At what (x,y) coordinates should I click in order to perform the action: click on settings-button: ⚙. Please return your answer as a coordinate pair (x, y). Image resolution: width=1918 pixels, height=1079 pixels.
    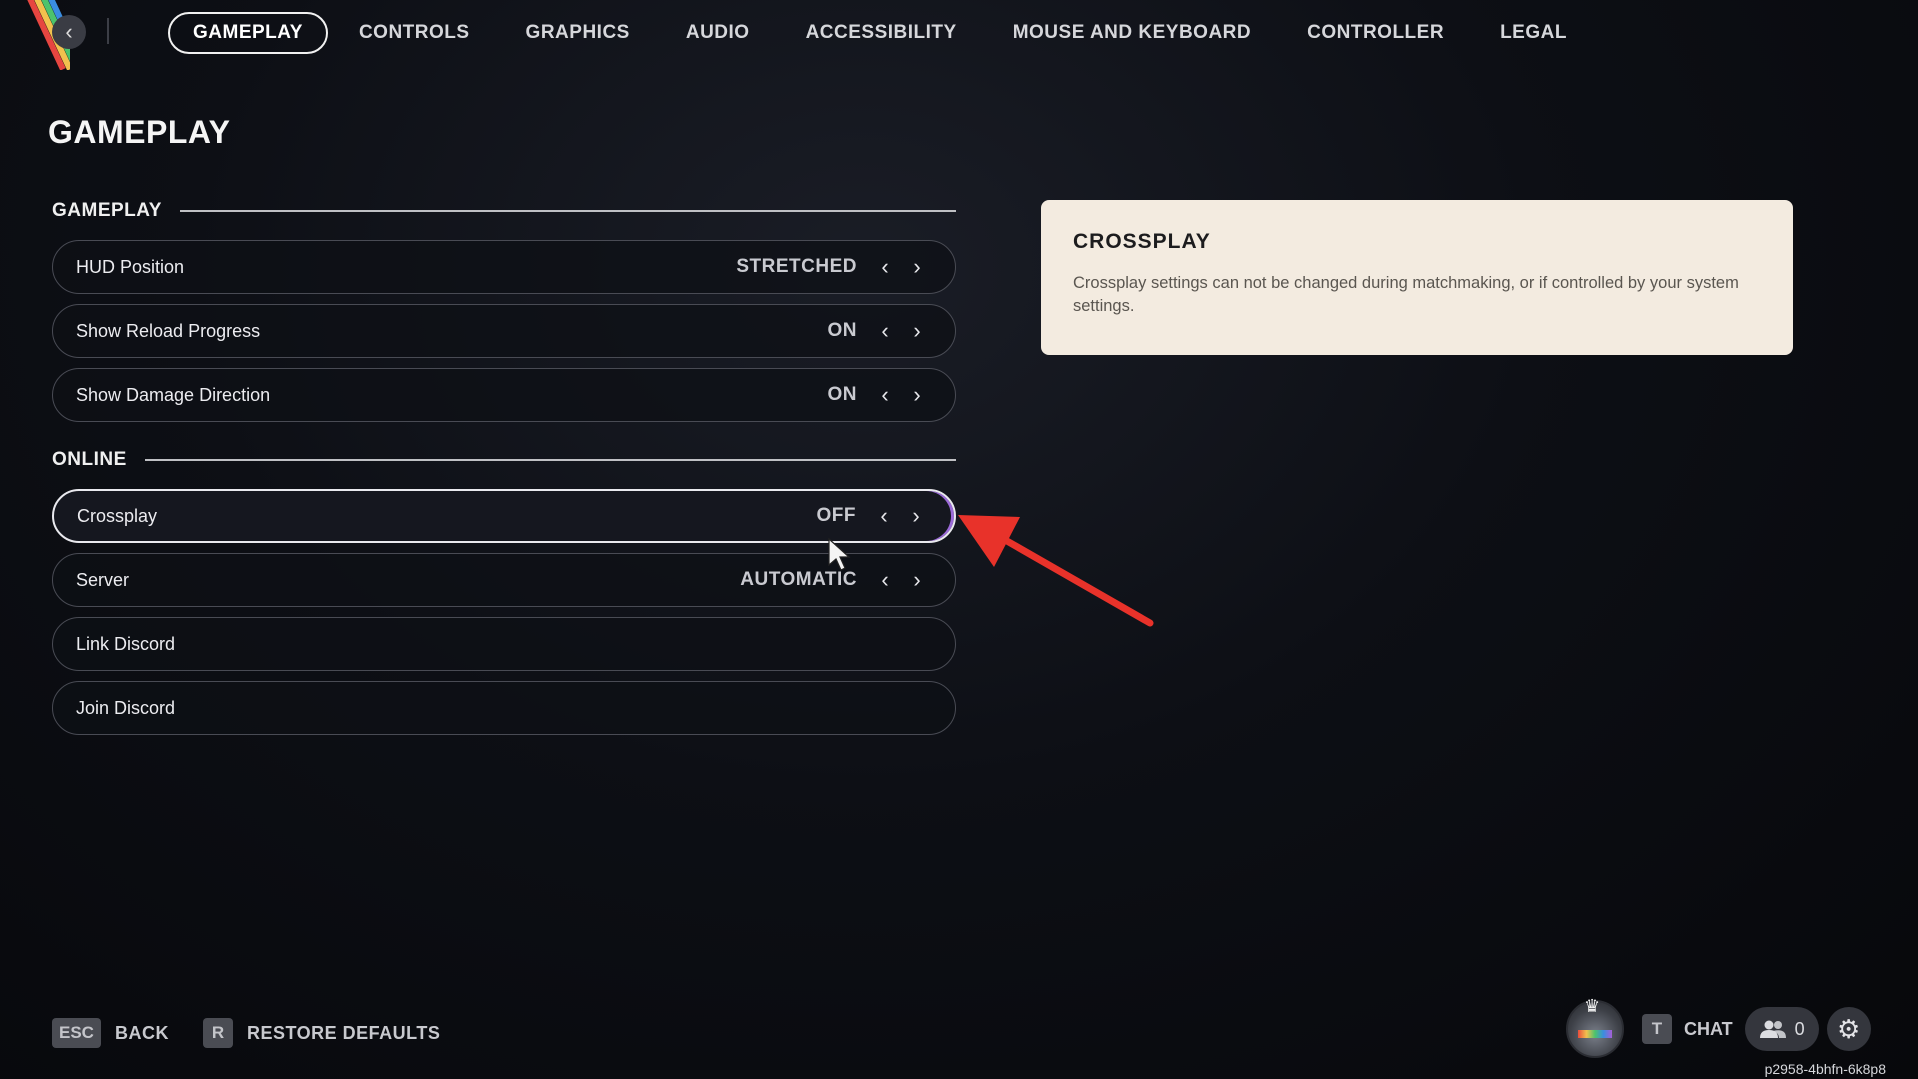
    Looking at the image, I should click on (1848, 1029).